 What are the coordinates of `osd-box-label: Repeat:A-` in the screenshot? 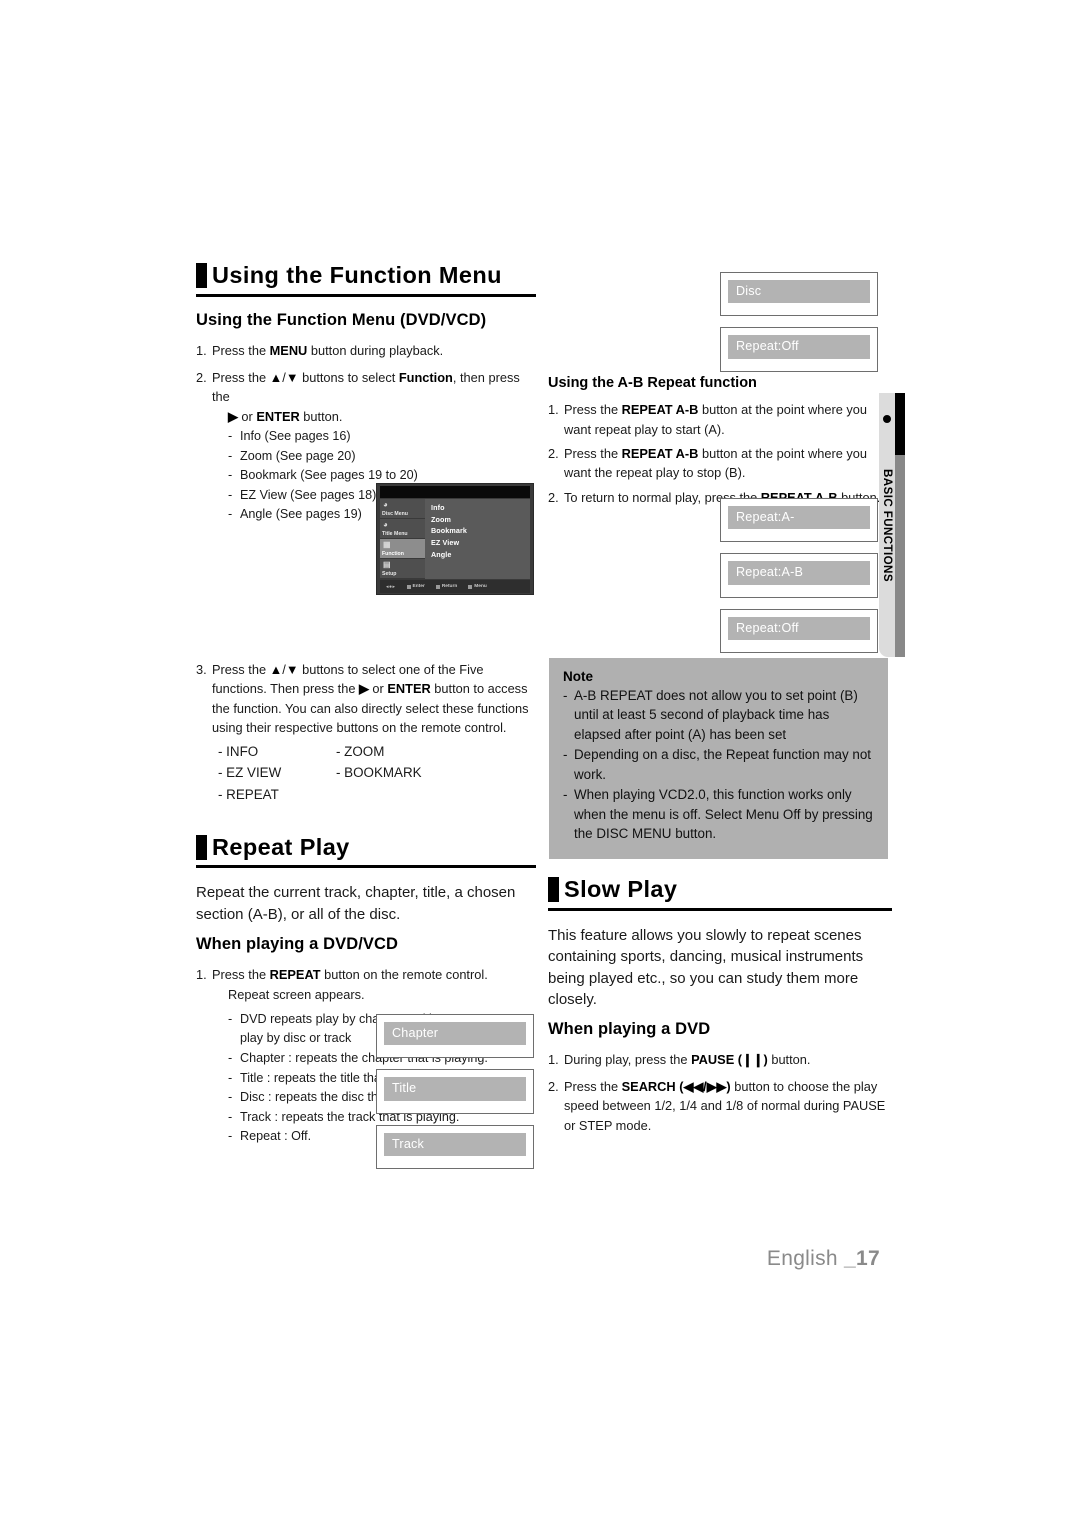 It's located at (799, 518).